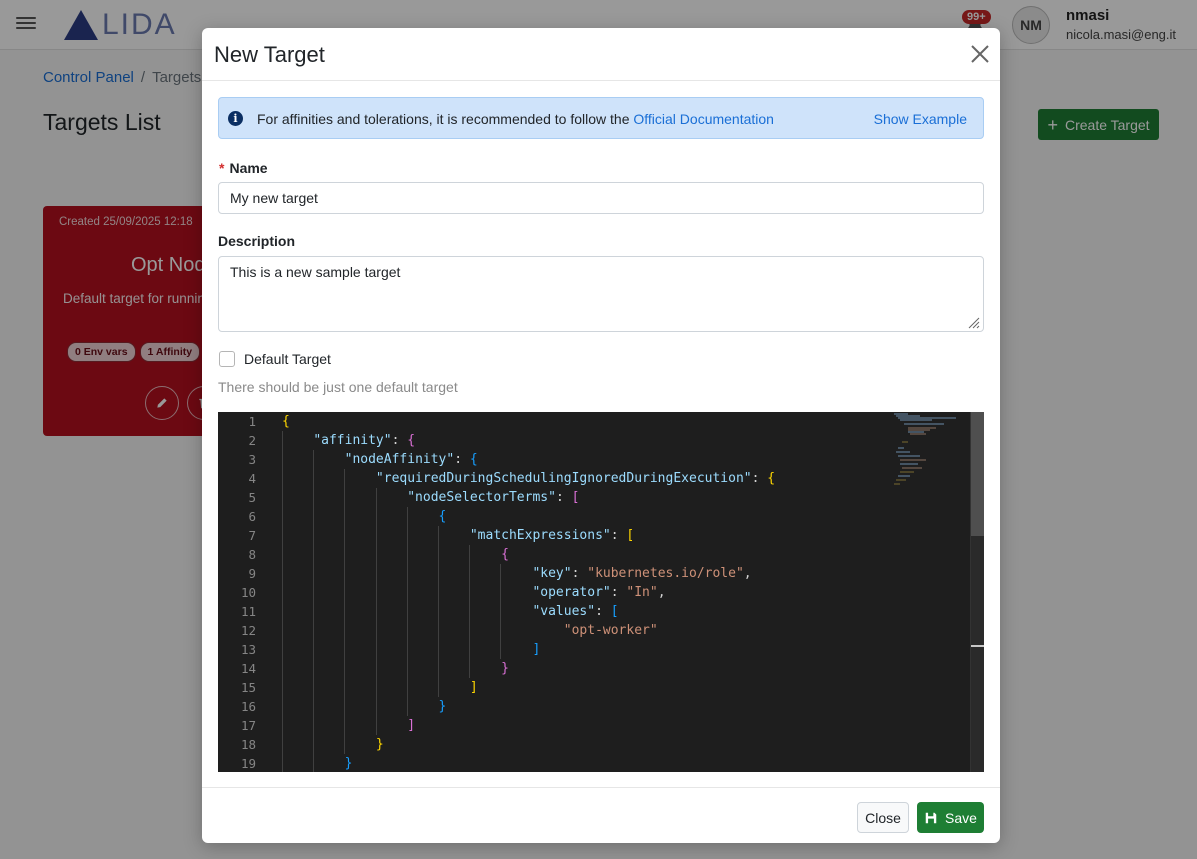  I want to click on code-line: "nodeAffinity": {, so click(528, 459).